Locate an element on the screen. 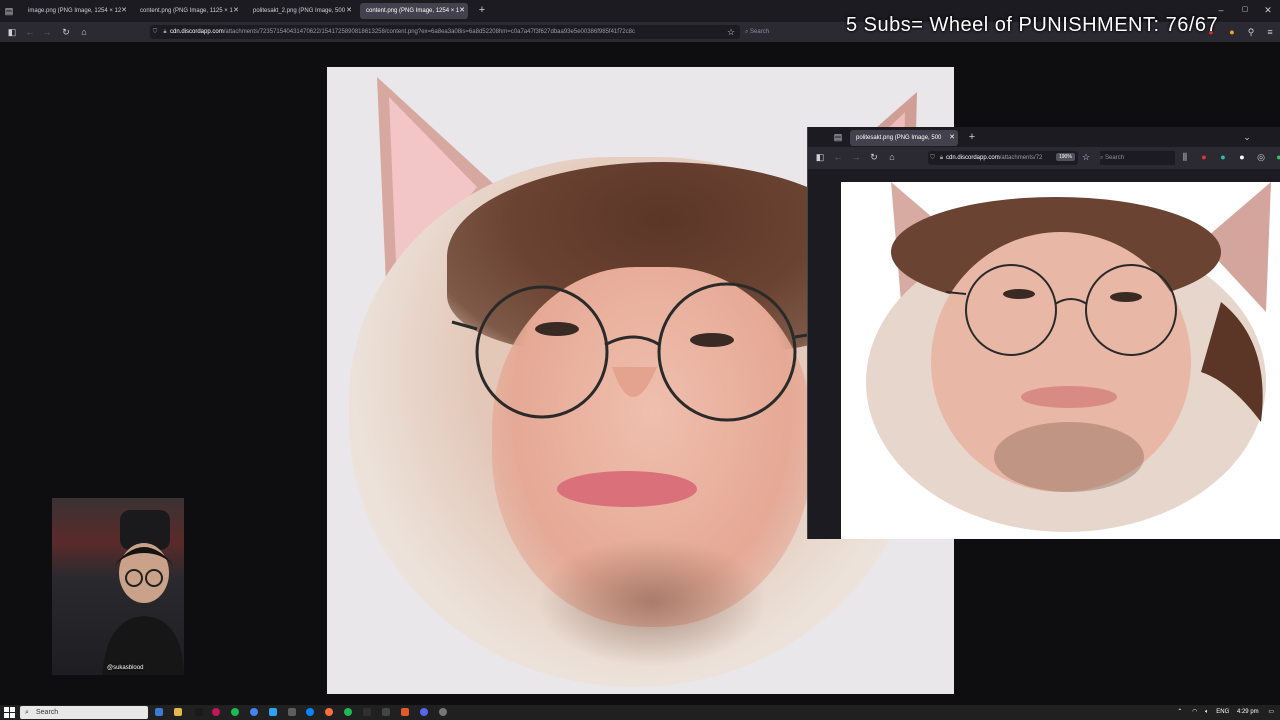 This screenshot has height=720, width=1280. taskbar-search-label: Search is located at coordinates (47, 712).